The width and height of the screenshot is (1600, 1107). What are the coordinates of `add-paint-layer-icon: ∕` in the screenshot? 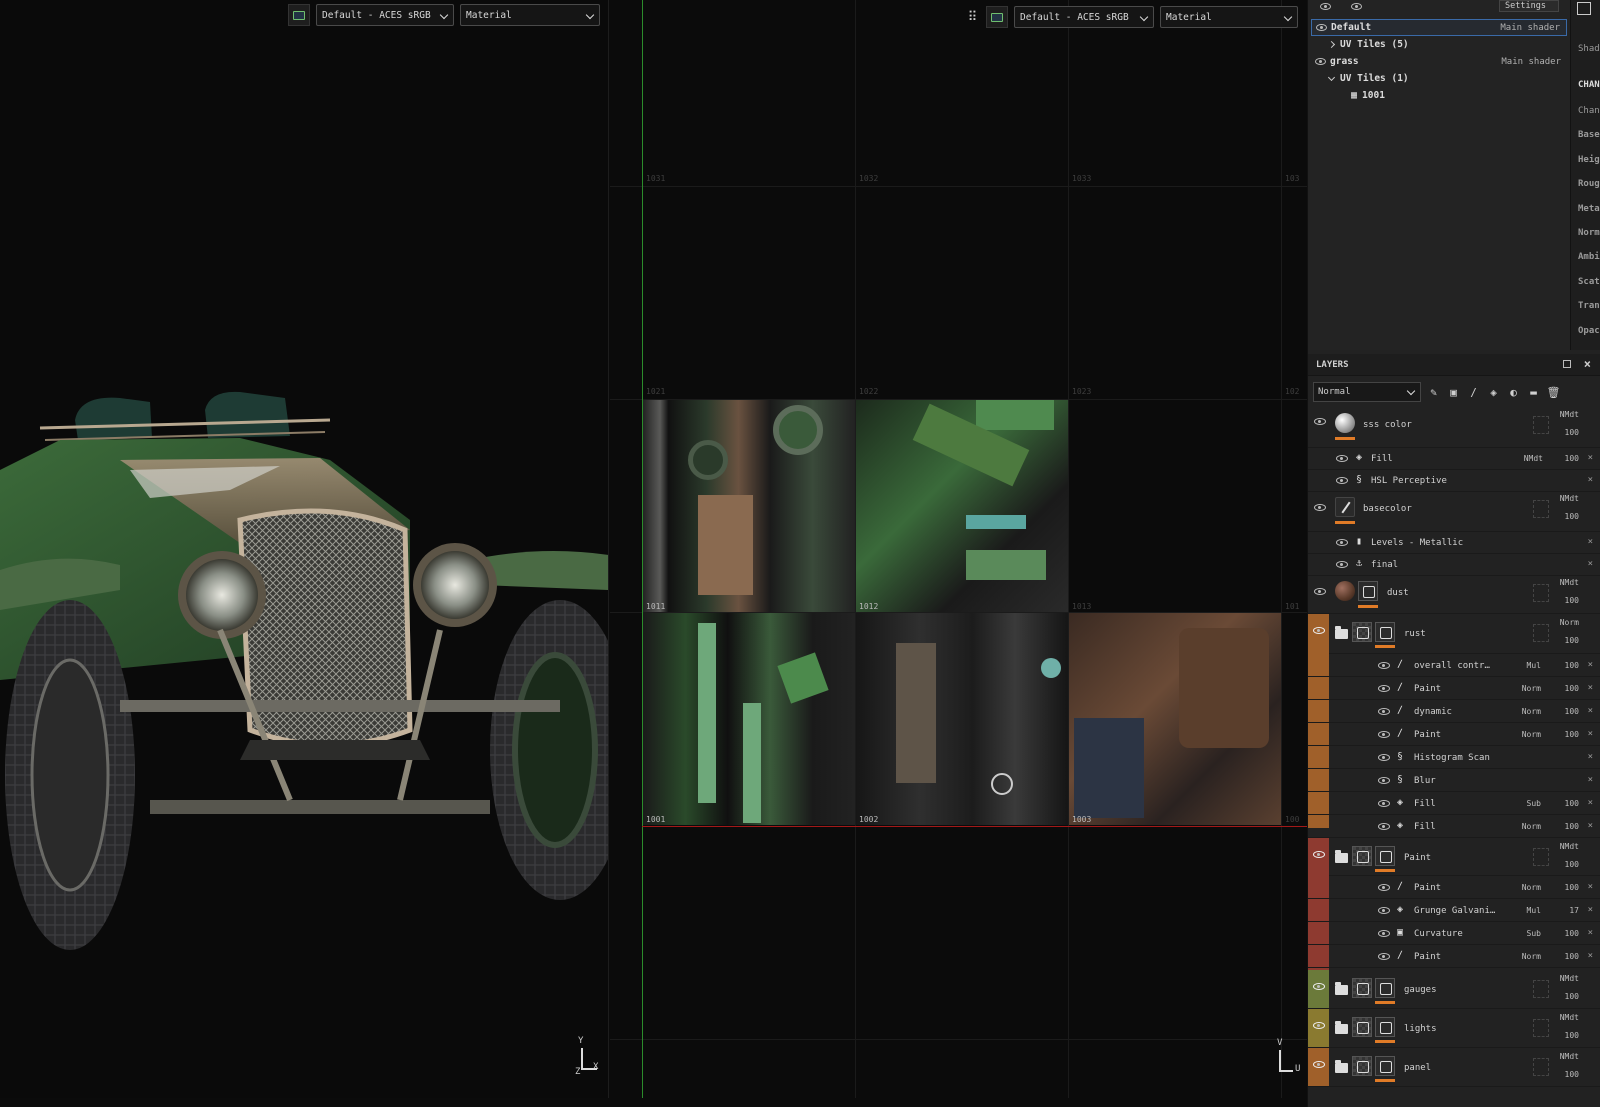 It's located at (1473, 392).